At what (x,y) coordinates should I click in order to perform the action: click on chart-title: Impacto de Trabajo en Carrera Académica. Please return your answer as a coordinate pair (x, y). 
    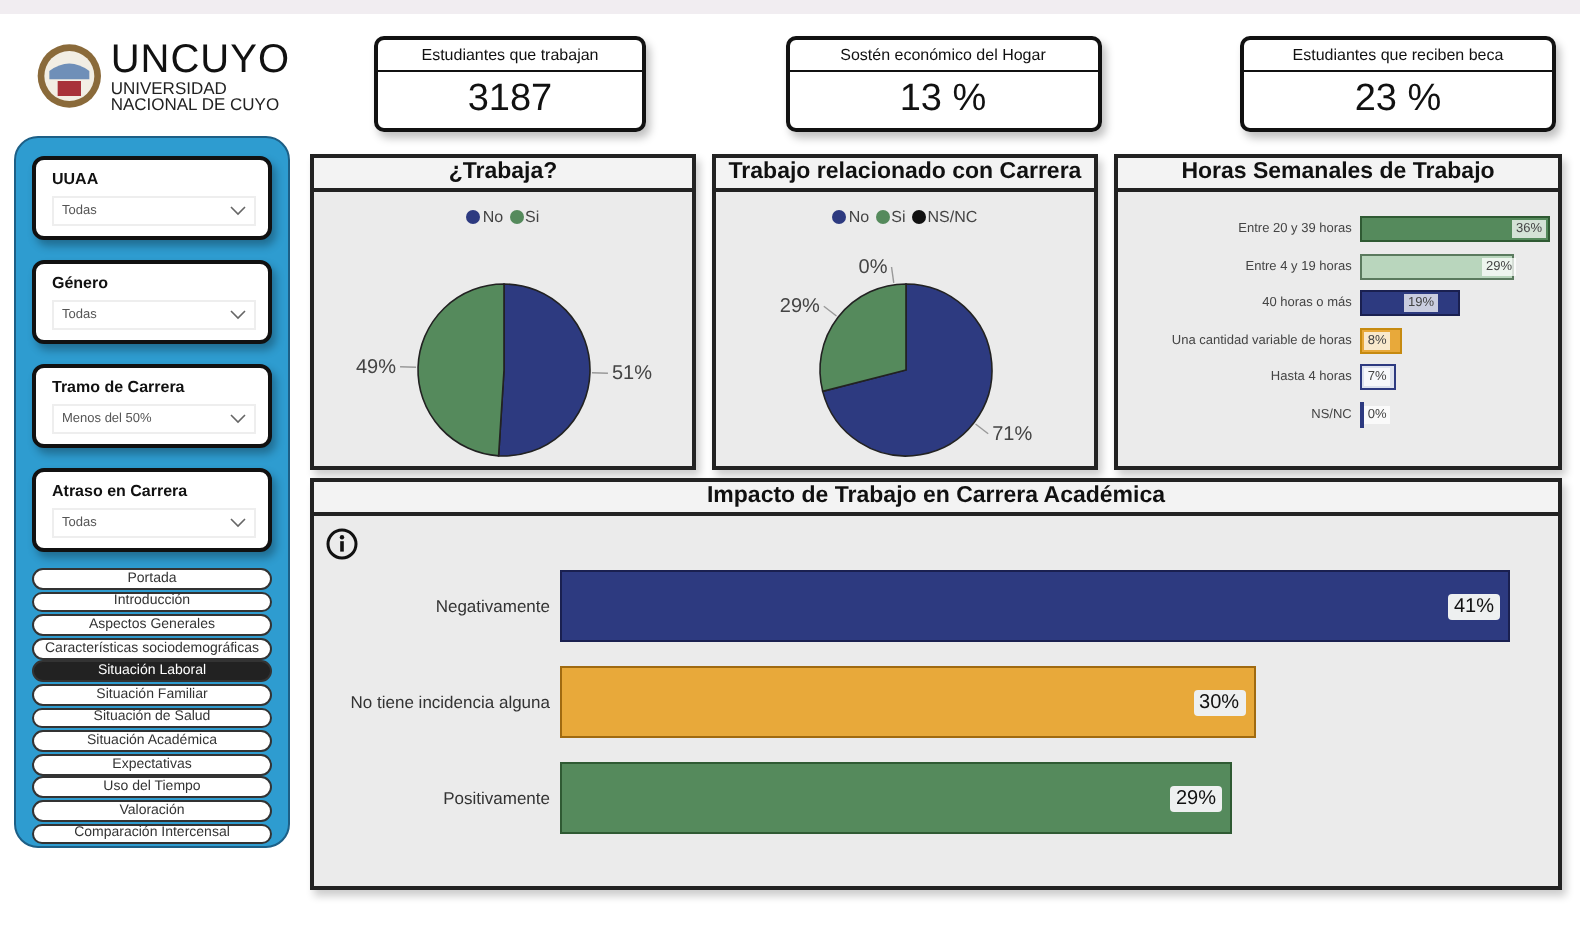
    Looking at the image, I should click on (936, 499).